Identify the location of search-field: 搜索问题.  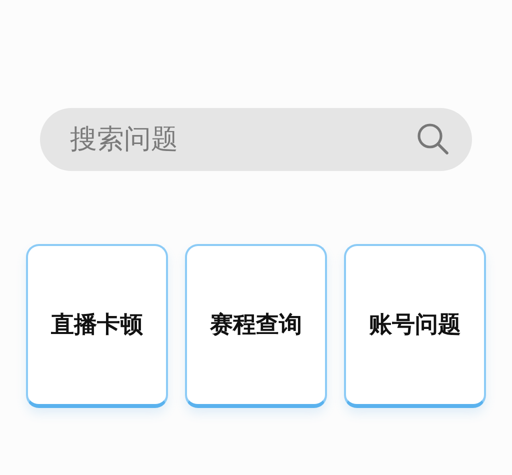
(256, 139).